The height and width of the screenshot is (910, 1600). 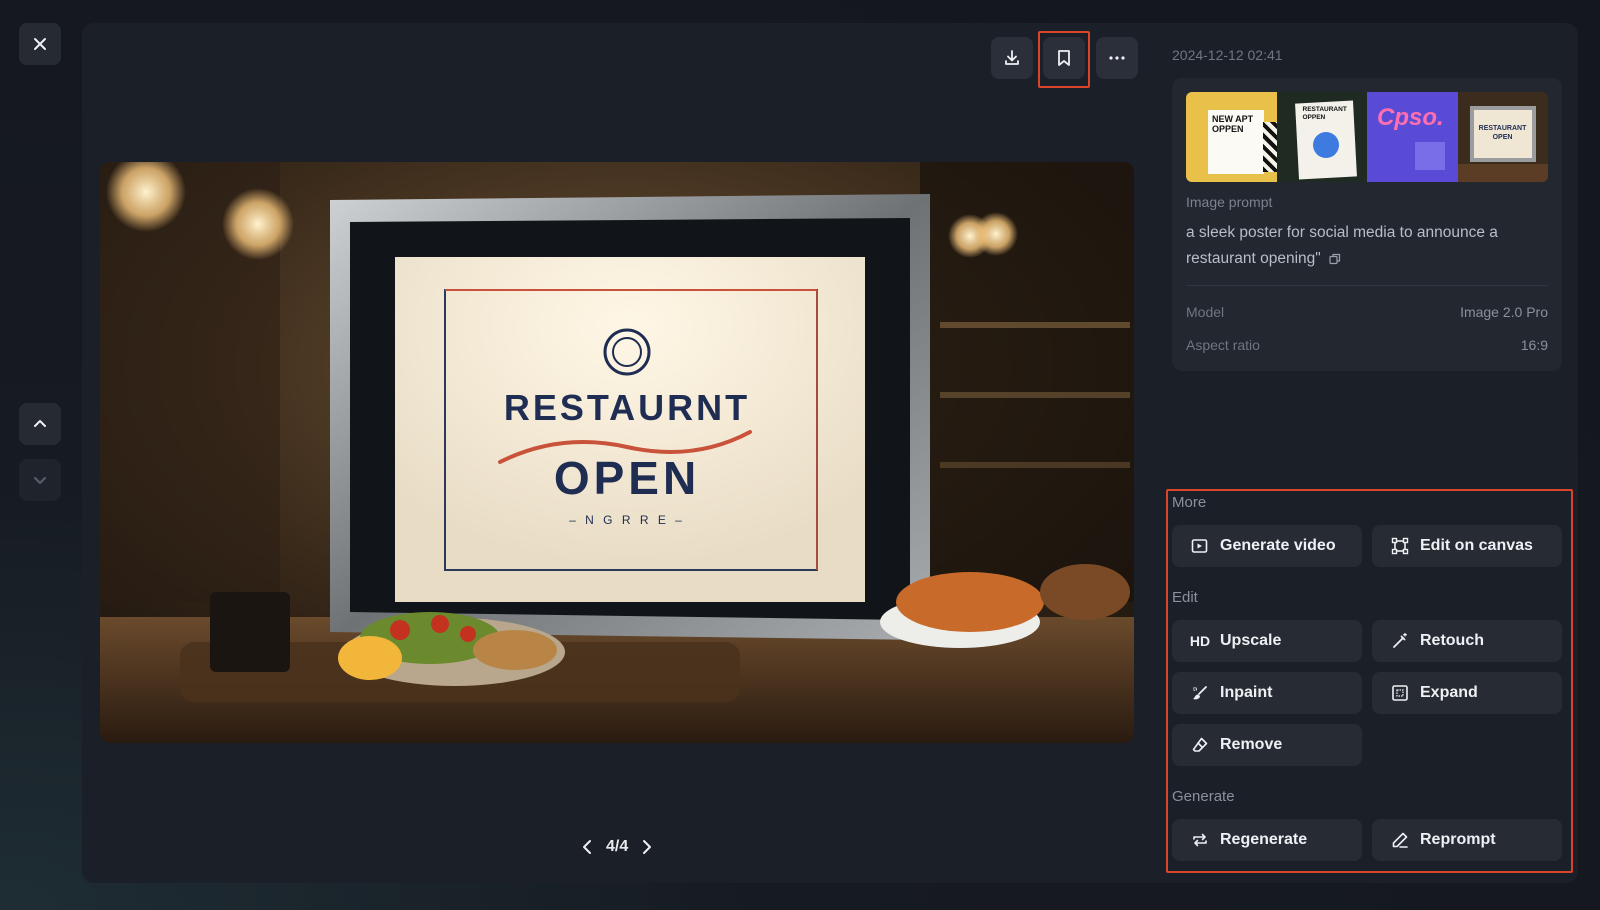 I want to click on chevron-right-icon, so click(x=647, y=847).